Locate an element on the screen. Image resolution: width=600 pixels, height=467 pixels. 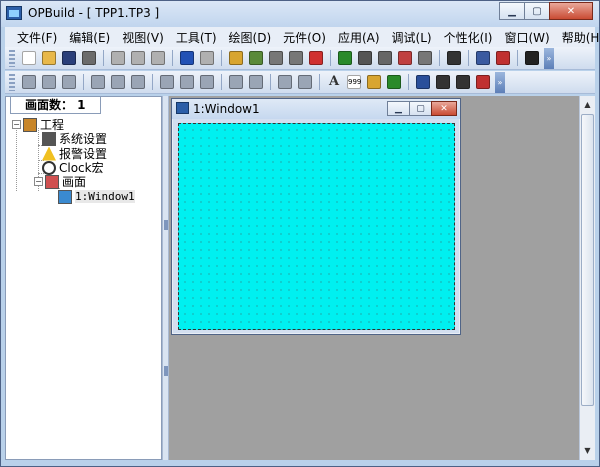
align-bottom-button is located at coordinates (138, 82).